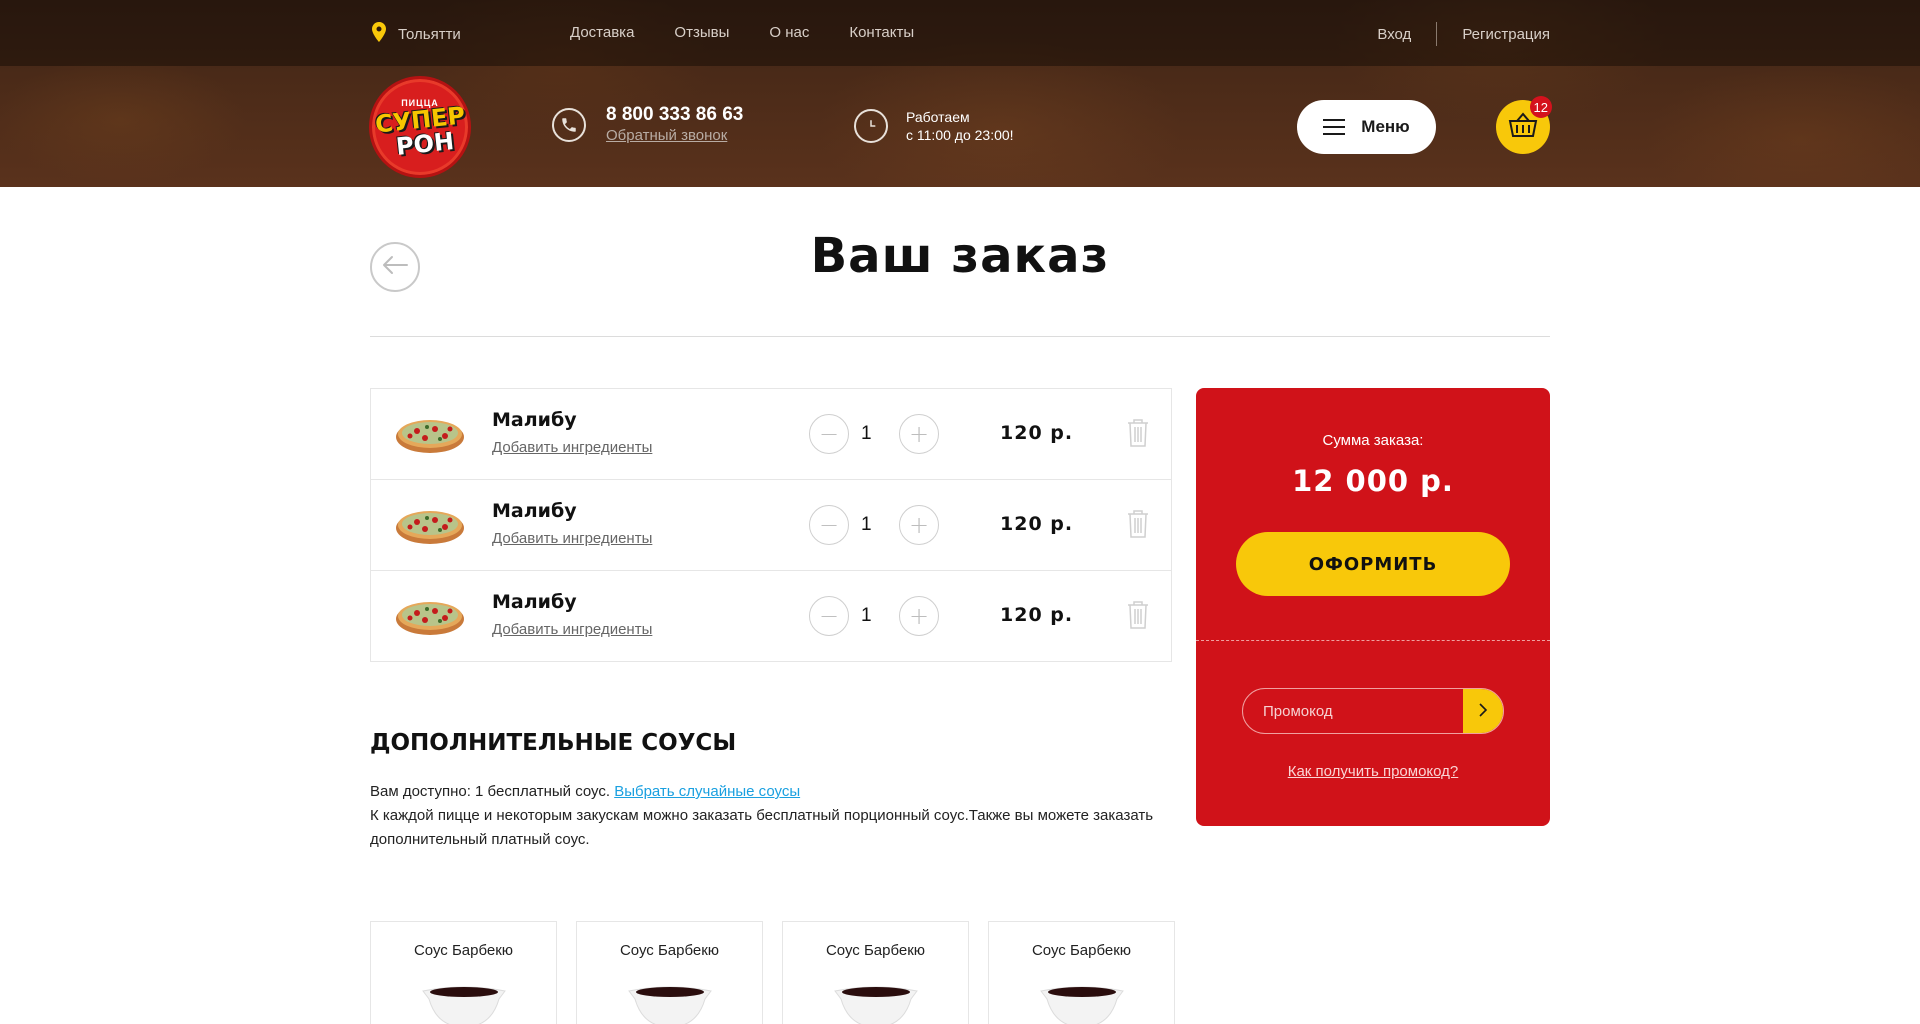 The height and width of the screenshot is (1024, 1920). Describe the element at coordinates (881, 32) in the screenshot. I see `nav-contacts: Контакты` at that location.